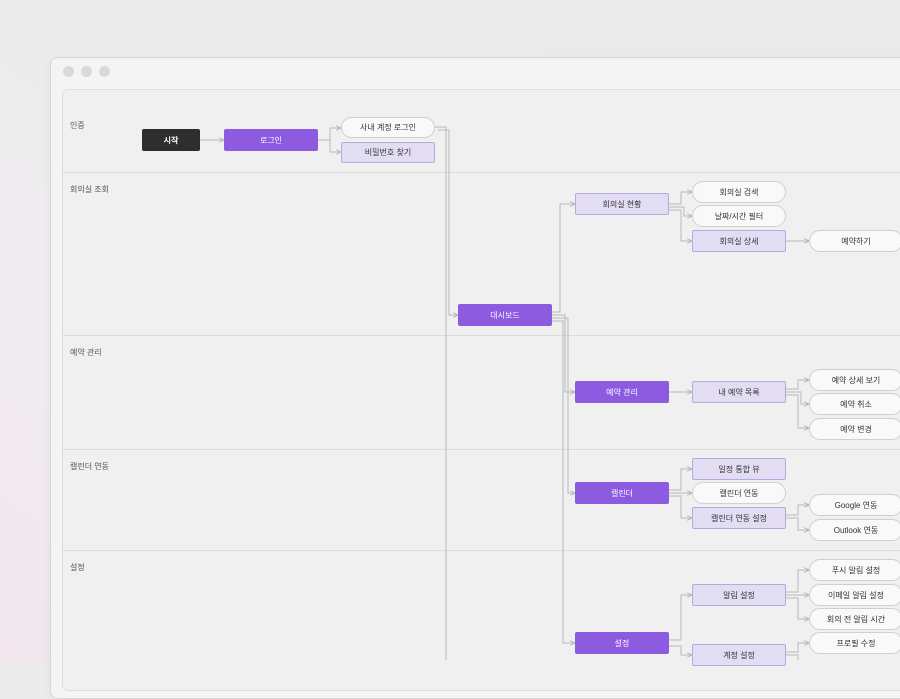  I want to click on node-date-time-filter: 날짜/시간 필터, so click(739, 216).